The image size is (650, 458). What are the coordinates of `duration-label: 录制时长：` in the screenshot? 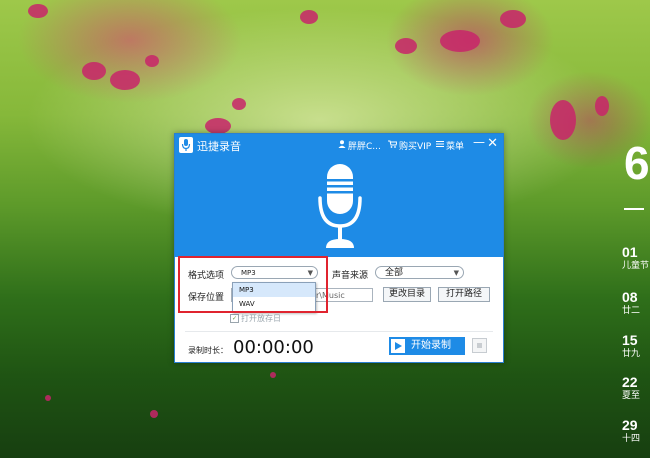 It's located at (208, 350).